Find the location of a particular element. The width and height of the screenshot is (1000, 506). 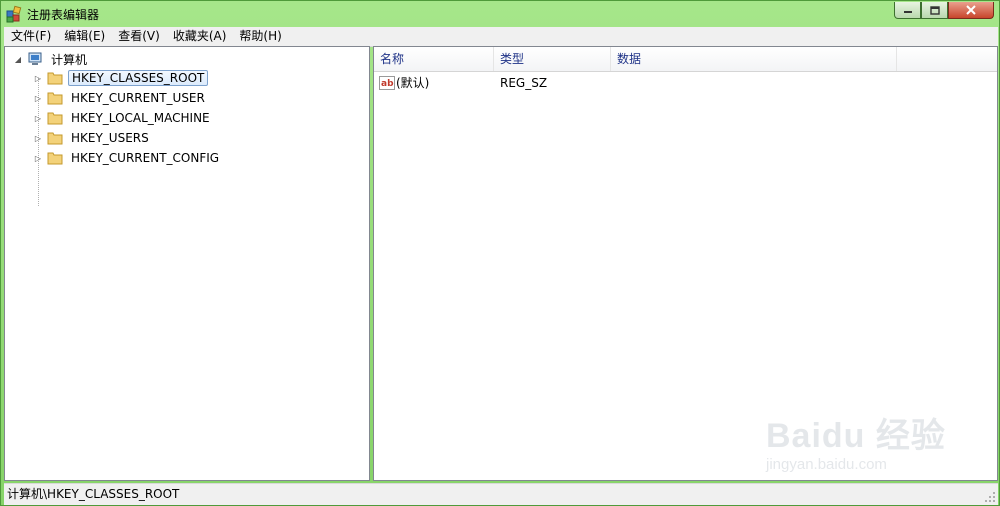

svg-text: ab is located at coordinates (387, 84).